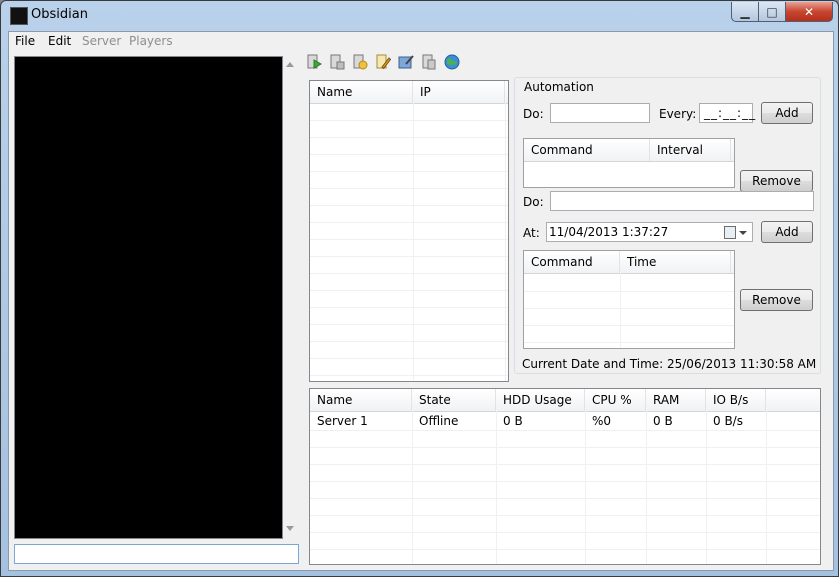 The image size is (839, 577). What do you see at coordinates (452, 62) in the screenshot?
I see `web-icon` at bounding box center [452, 62].